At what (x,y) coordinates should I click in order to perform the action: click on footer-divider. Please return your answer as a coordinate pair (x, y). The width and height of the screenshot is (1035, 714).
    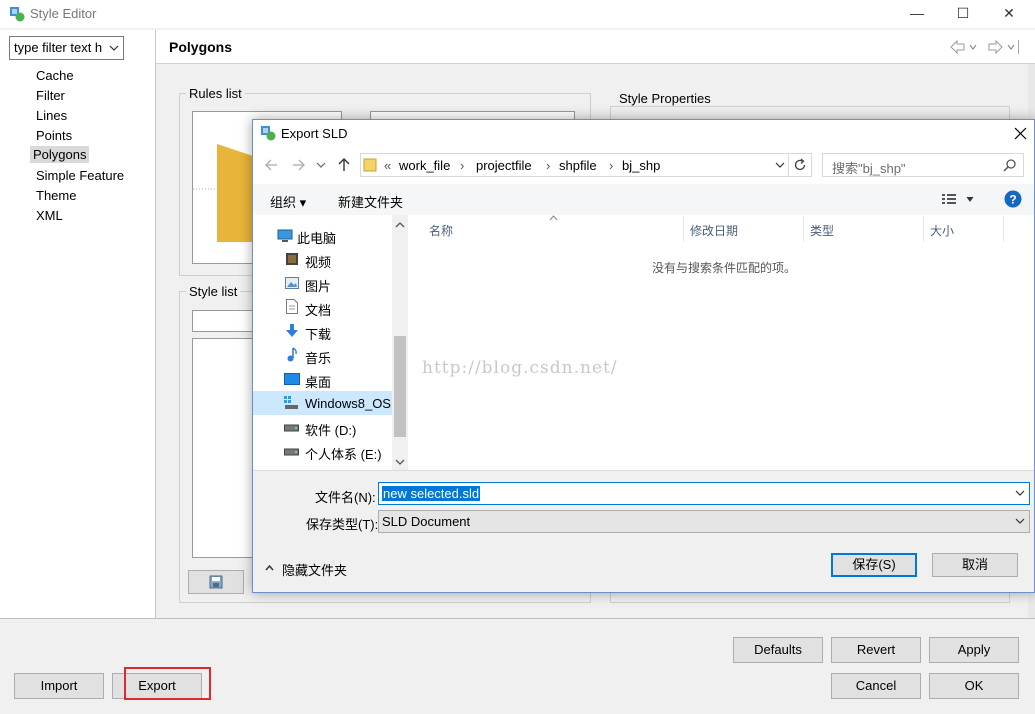
    Looking at the image, I should click on (517, 618).